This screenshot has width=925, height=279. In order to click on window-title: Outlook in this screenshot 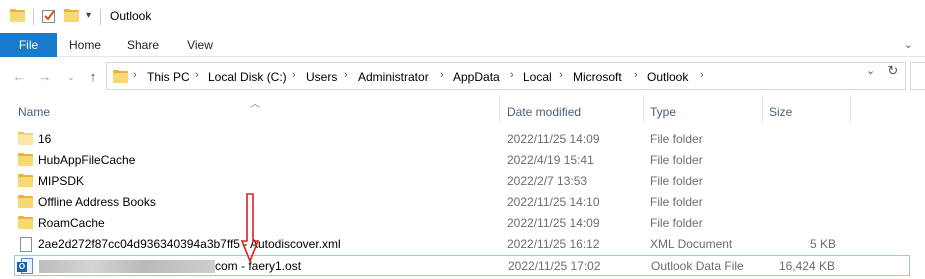, I will do `click(131, 16)`.